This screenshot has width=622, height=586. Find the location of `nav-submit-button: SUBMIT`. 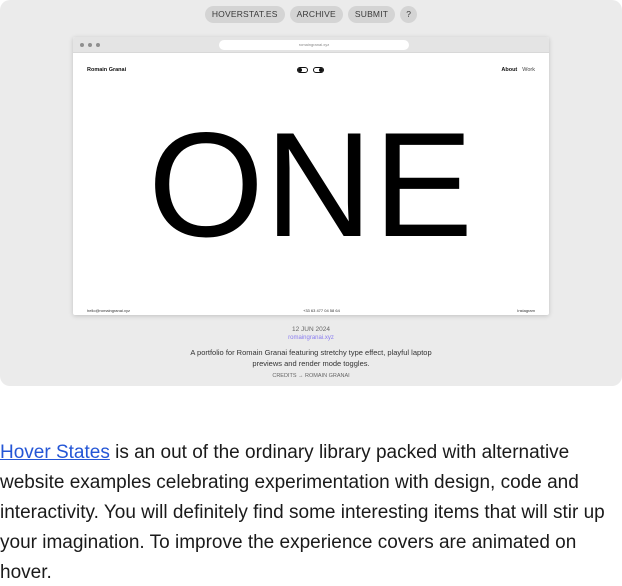

nav-submit-button: SUBMIT is located at coordinates (371, 14).